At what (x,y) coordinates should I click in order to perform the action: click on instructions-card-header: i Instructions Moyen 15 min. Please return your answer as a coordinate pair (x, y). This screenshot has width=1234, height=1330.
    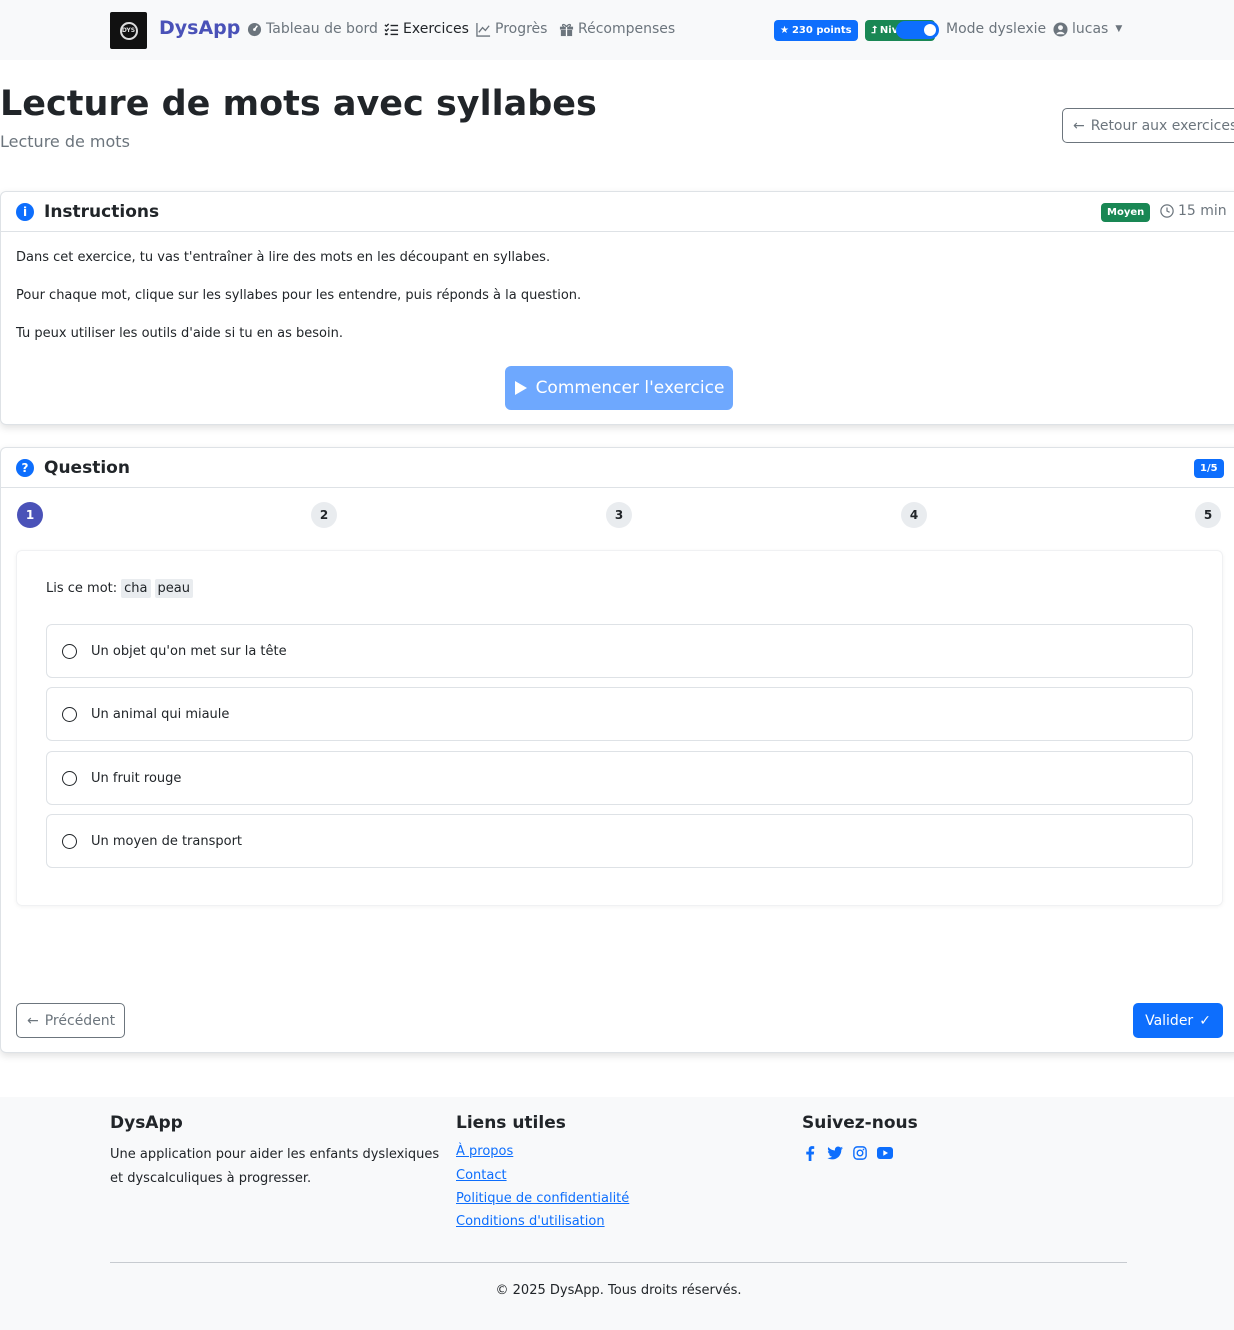
    Looking at the image, I should click on (617, 212).